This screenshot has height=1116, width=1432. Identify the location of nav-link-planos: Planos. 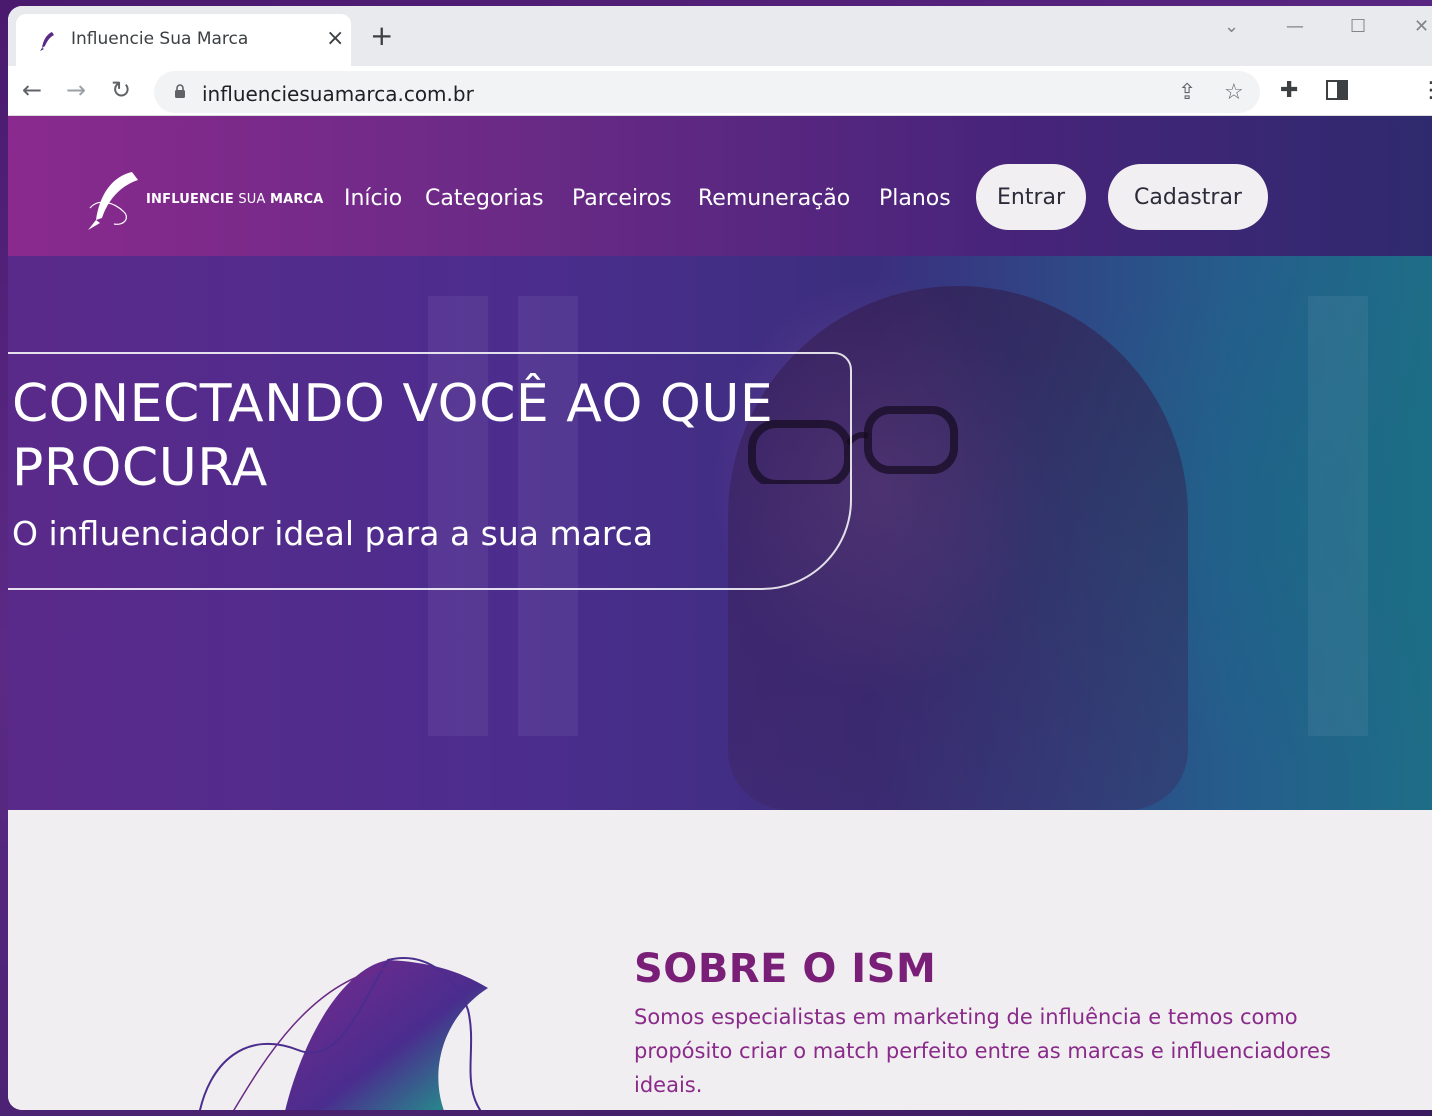
(915, 198).